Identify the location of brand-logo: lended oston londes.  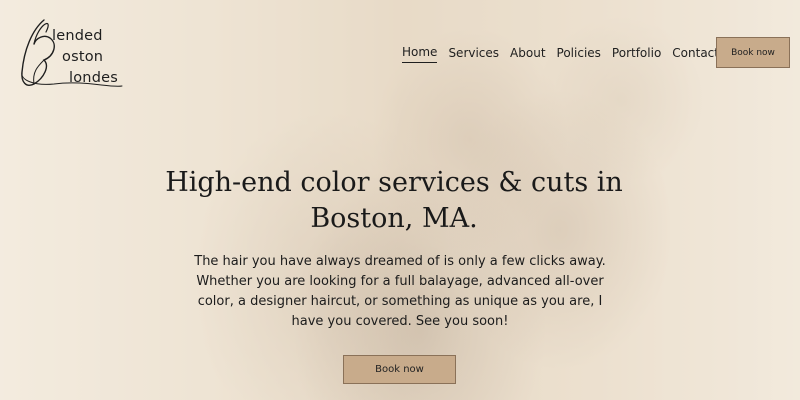
(72, 54).